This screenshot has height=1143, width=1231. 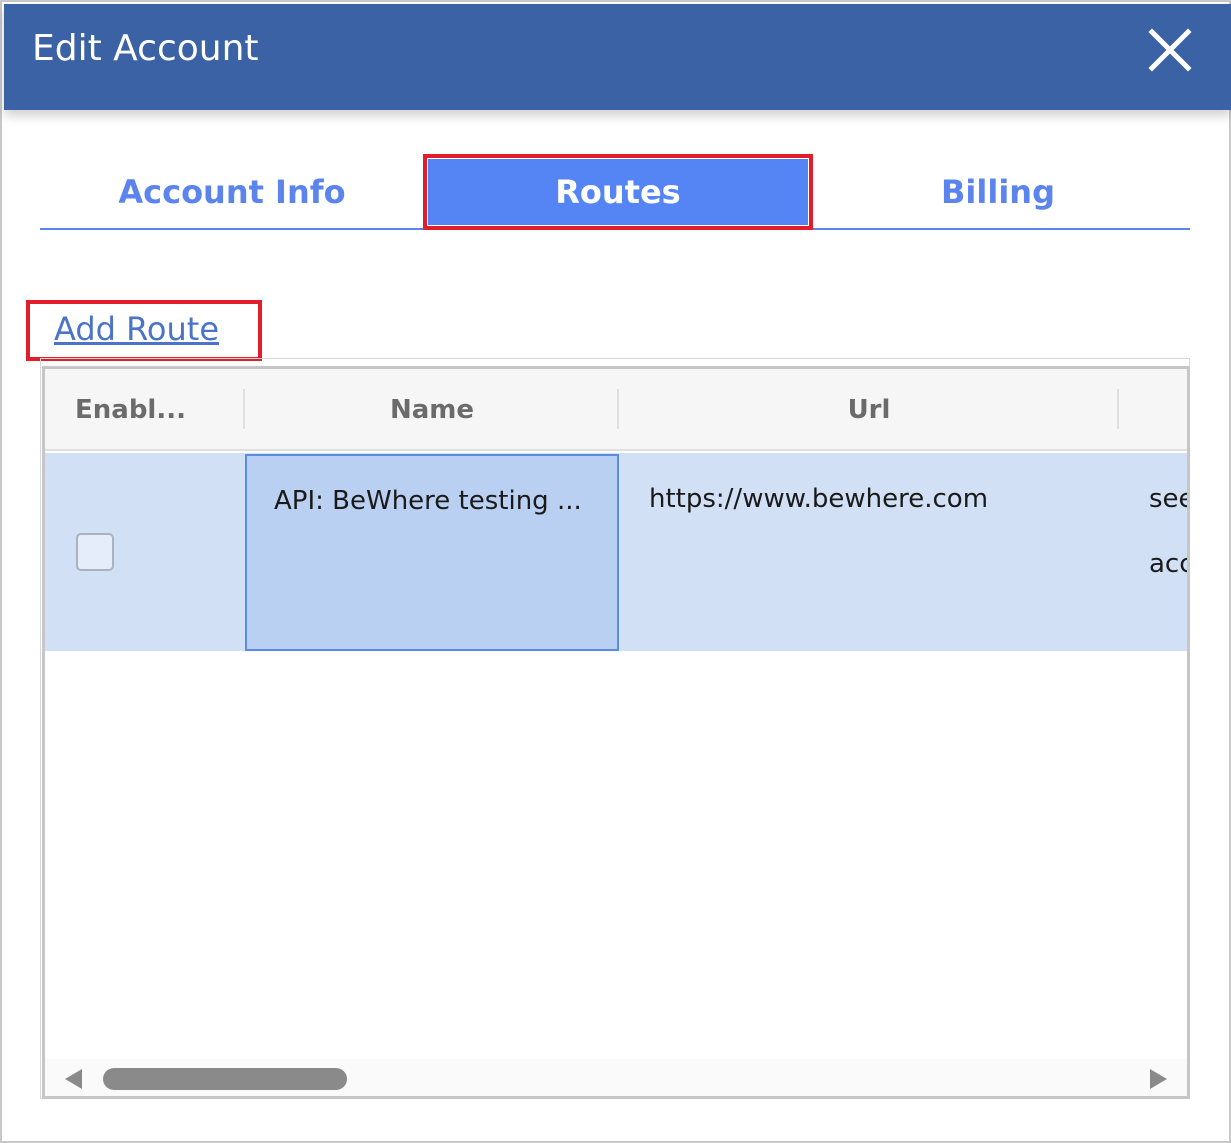 I want to click on tab-bar: Account Info Routes Billing, so click(x=615, y=192).